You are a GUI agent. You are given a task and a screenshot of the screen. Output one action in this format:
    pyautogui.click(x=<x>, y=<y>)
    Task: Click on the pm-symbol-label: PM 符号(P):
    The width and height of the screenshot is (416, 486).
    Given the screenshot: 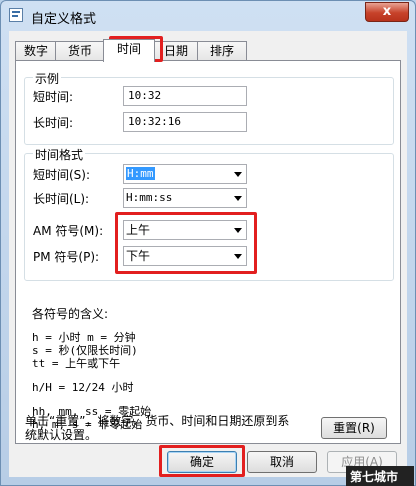 What is the action you would take?
    pyautogui.click(x=66, y=257)
    